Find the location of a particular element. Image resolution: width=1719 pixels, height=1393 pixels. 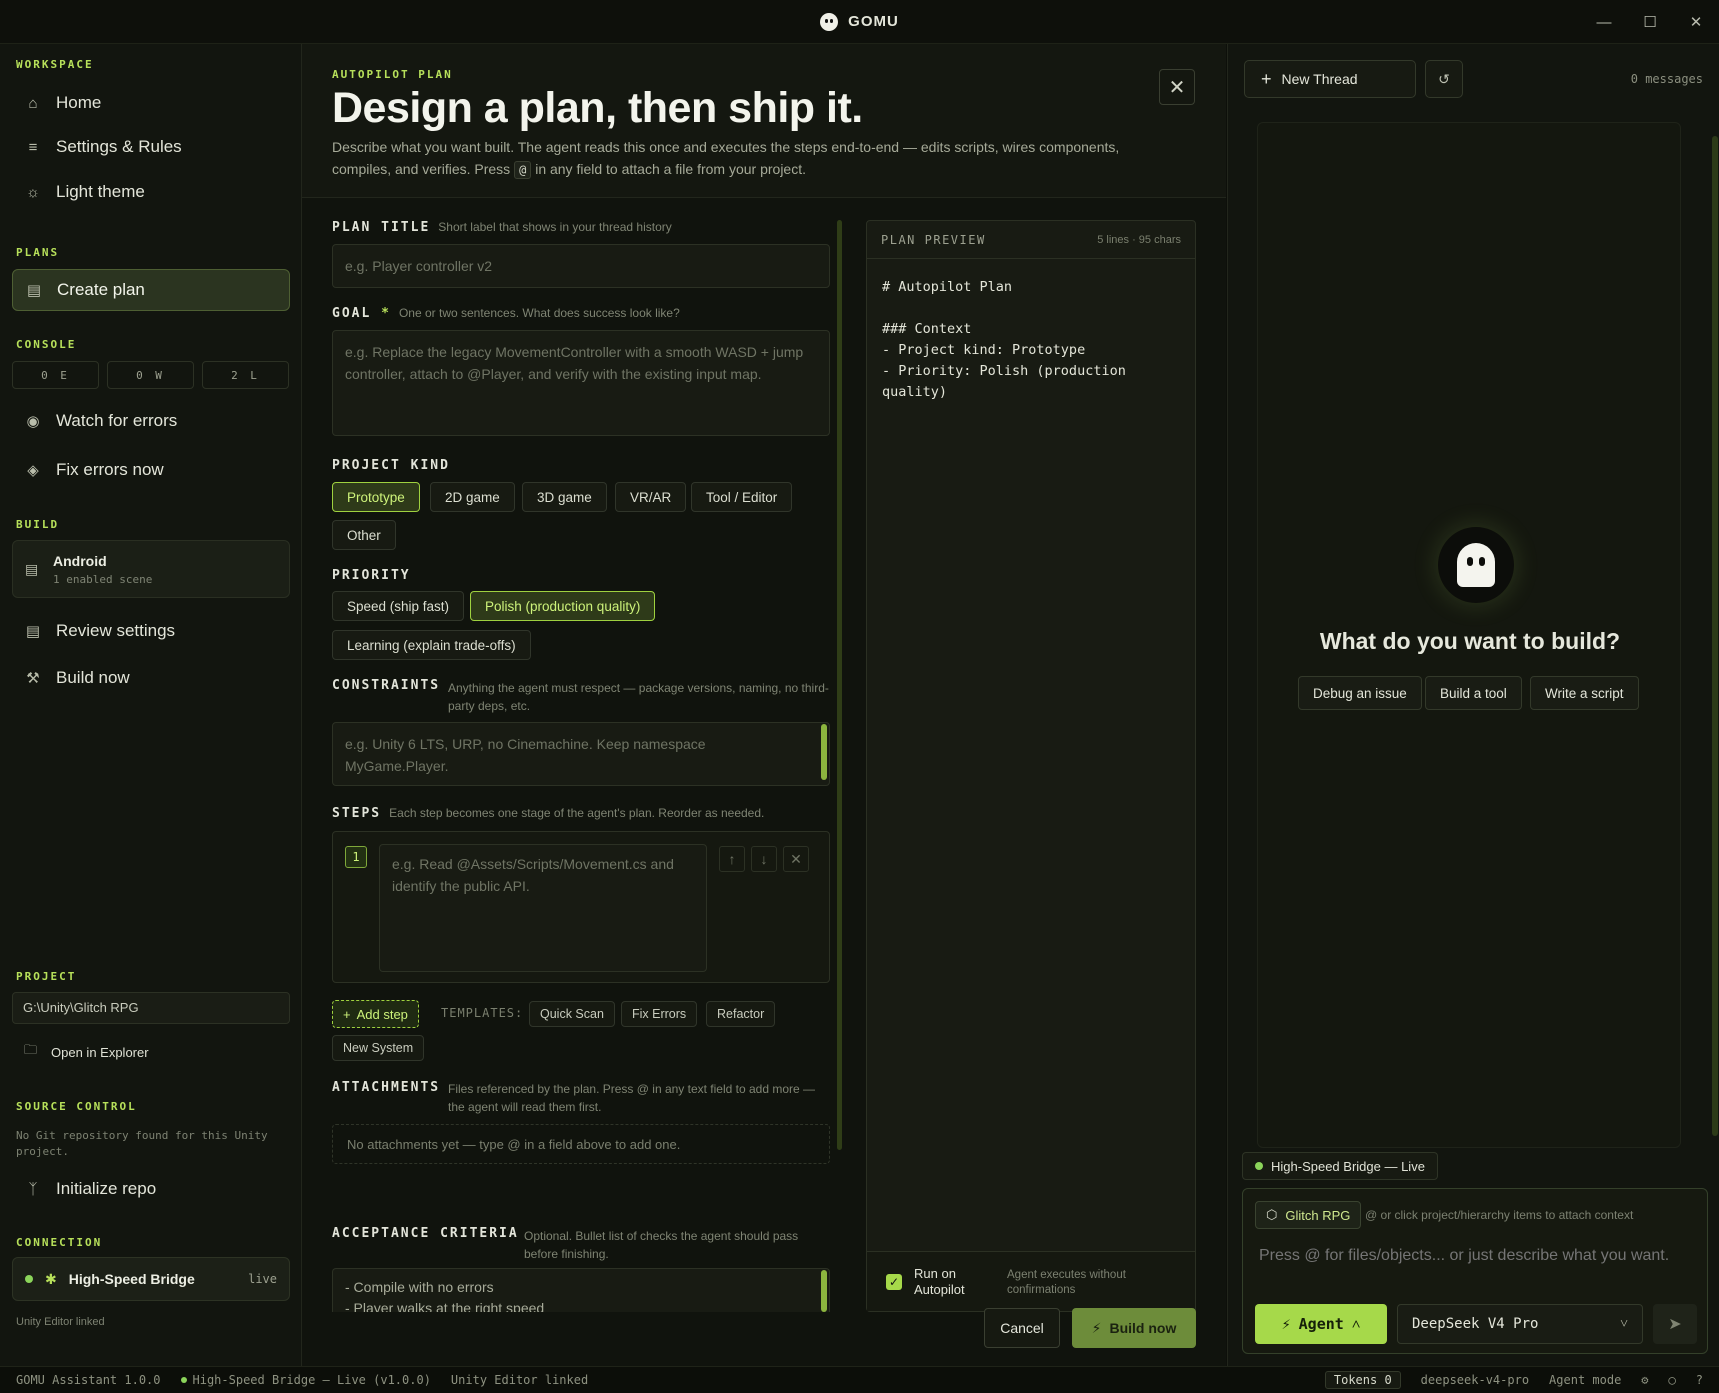

preview-title: PLAN PREVIEW is located at coordinates (933, 239).